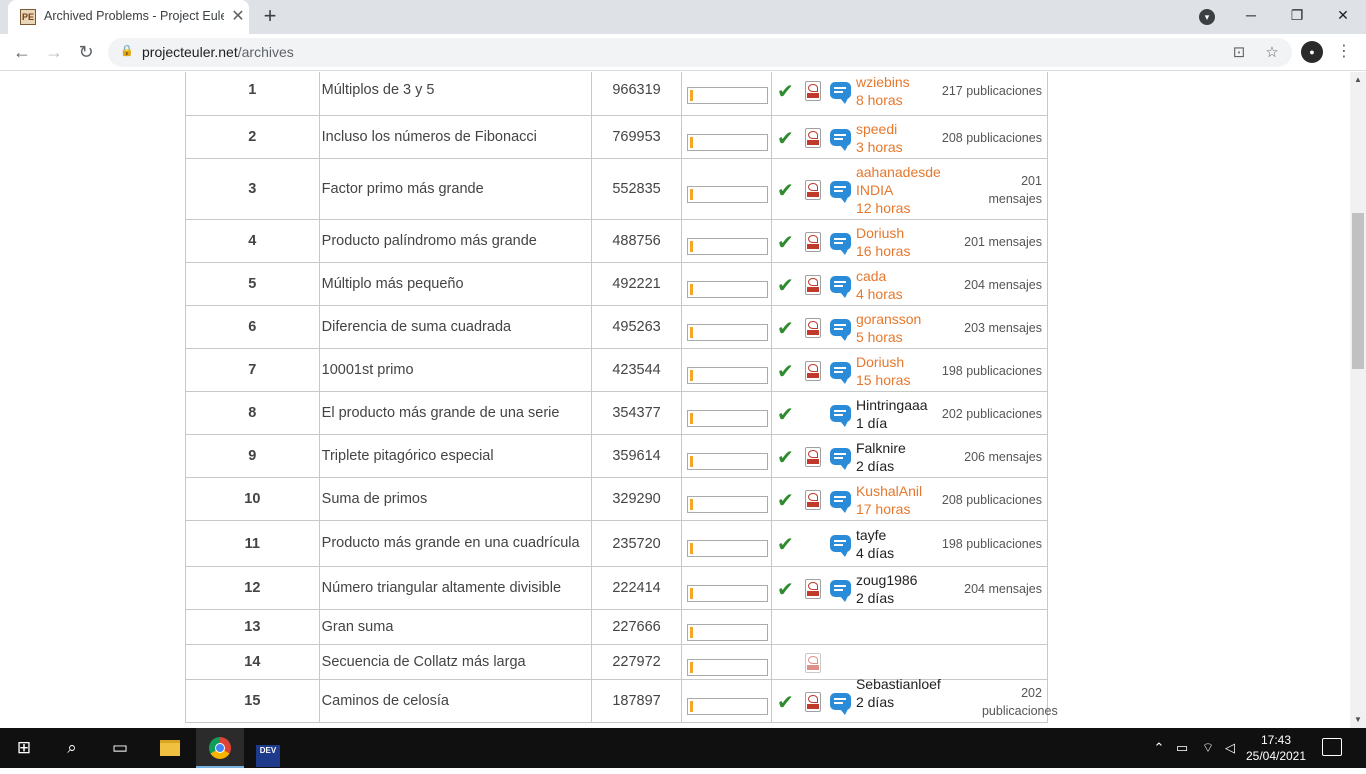 The height and width of the screenshot is (774, 1366). Describe the element at coordinates (238, 17) in the screenshot. I see `tab-close-icon: ✕` at that location.